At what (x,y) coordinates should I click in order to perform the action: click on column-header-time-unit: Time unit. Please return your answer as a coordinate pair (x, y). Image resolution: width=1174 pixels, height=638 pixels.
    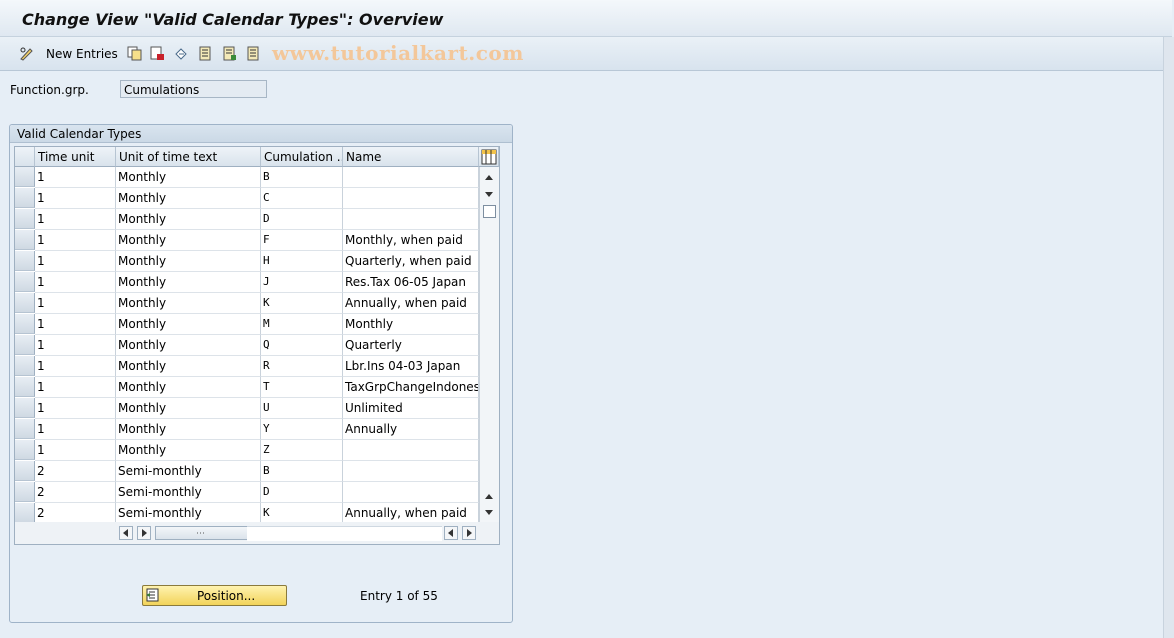
    Looking at the image, I should click on (75, 157).